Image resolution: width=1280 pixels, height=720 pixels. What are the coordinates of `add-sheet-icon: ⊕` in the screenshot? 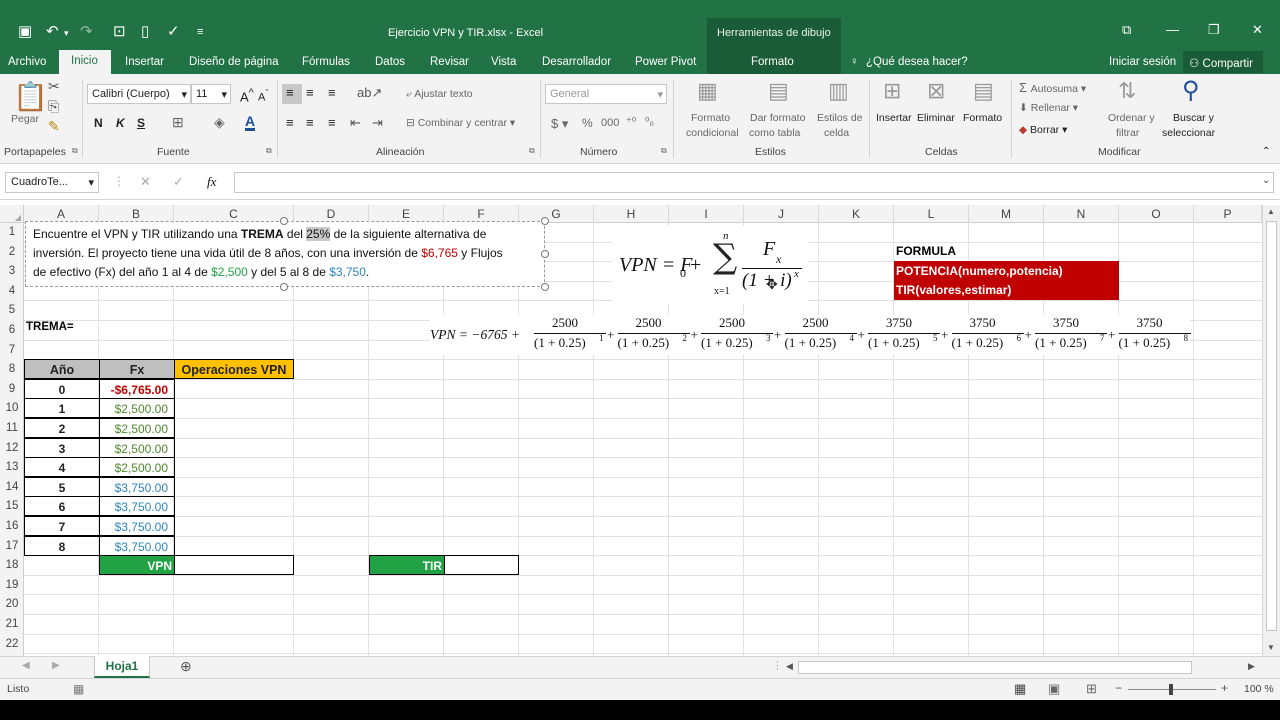 It's located at (186, 666).